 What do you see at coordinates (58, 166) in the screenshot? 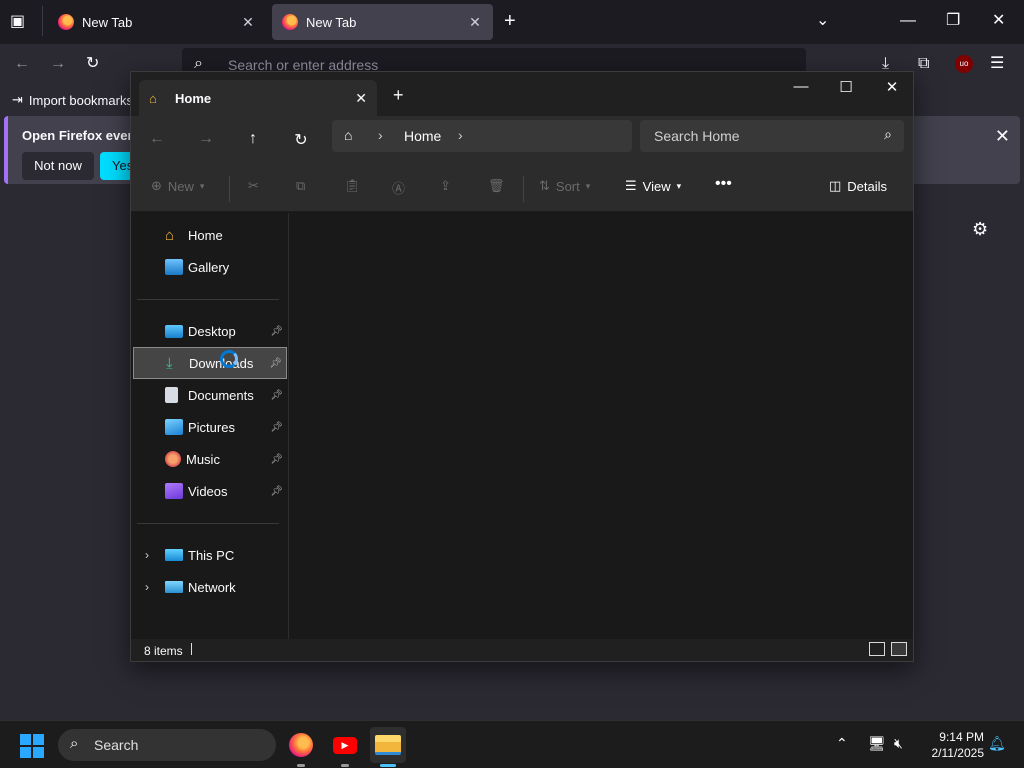
I see `not-now-button: Not now` at bounding box center [58, 166].